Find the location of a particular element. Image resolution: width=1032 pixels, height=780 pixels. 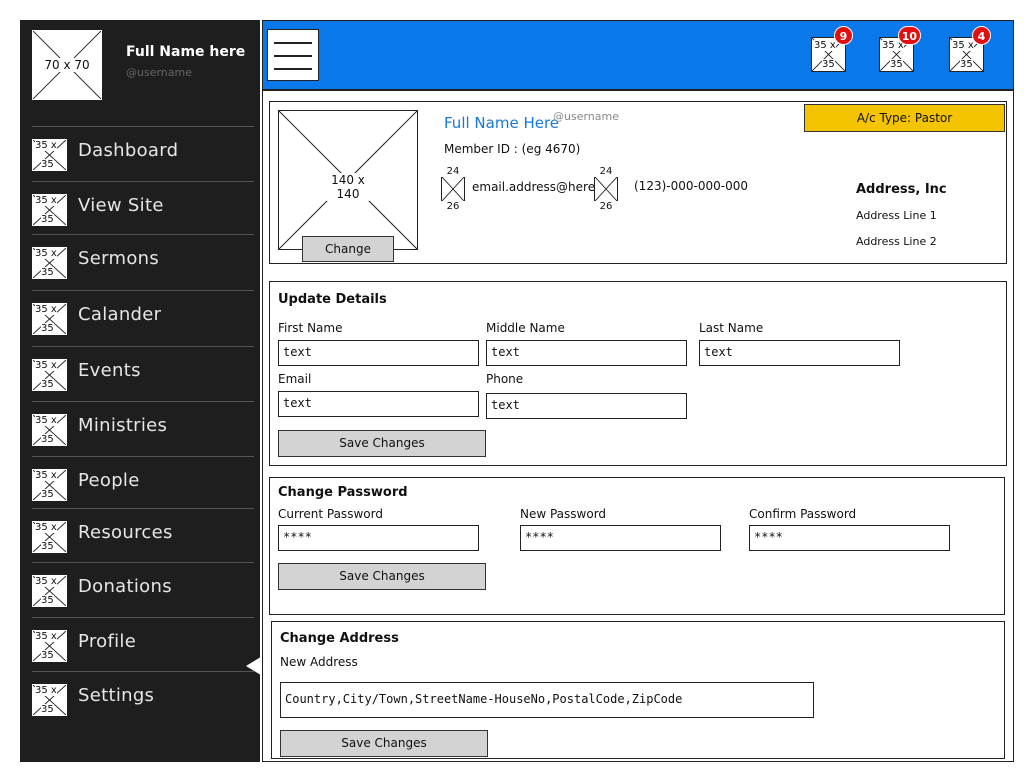

sidebar-item-label: People is located at coordinates (109, 480).